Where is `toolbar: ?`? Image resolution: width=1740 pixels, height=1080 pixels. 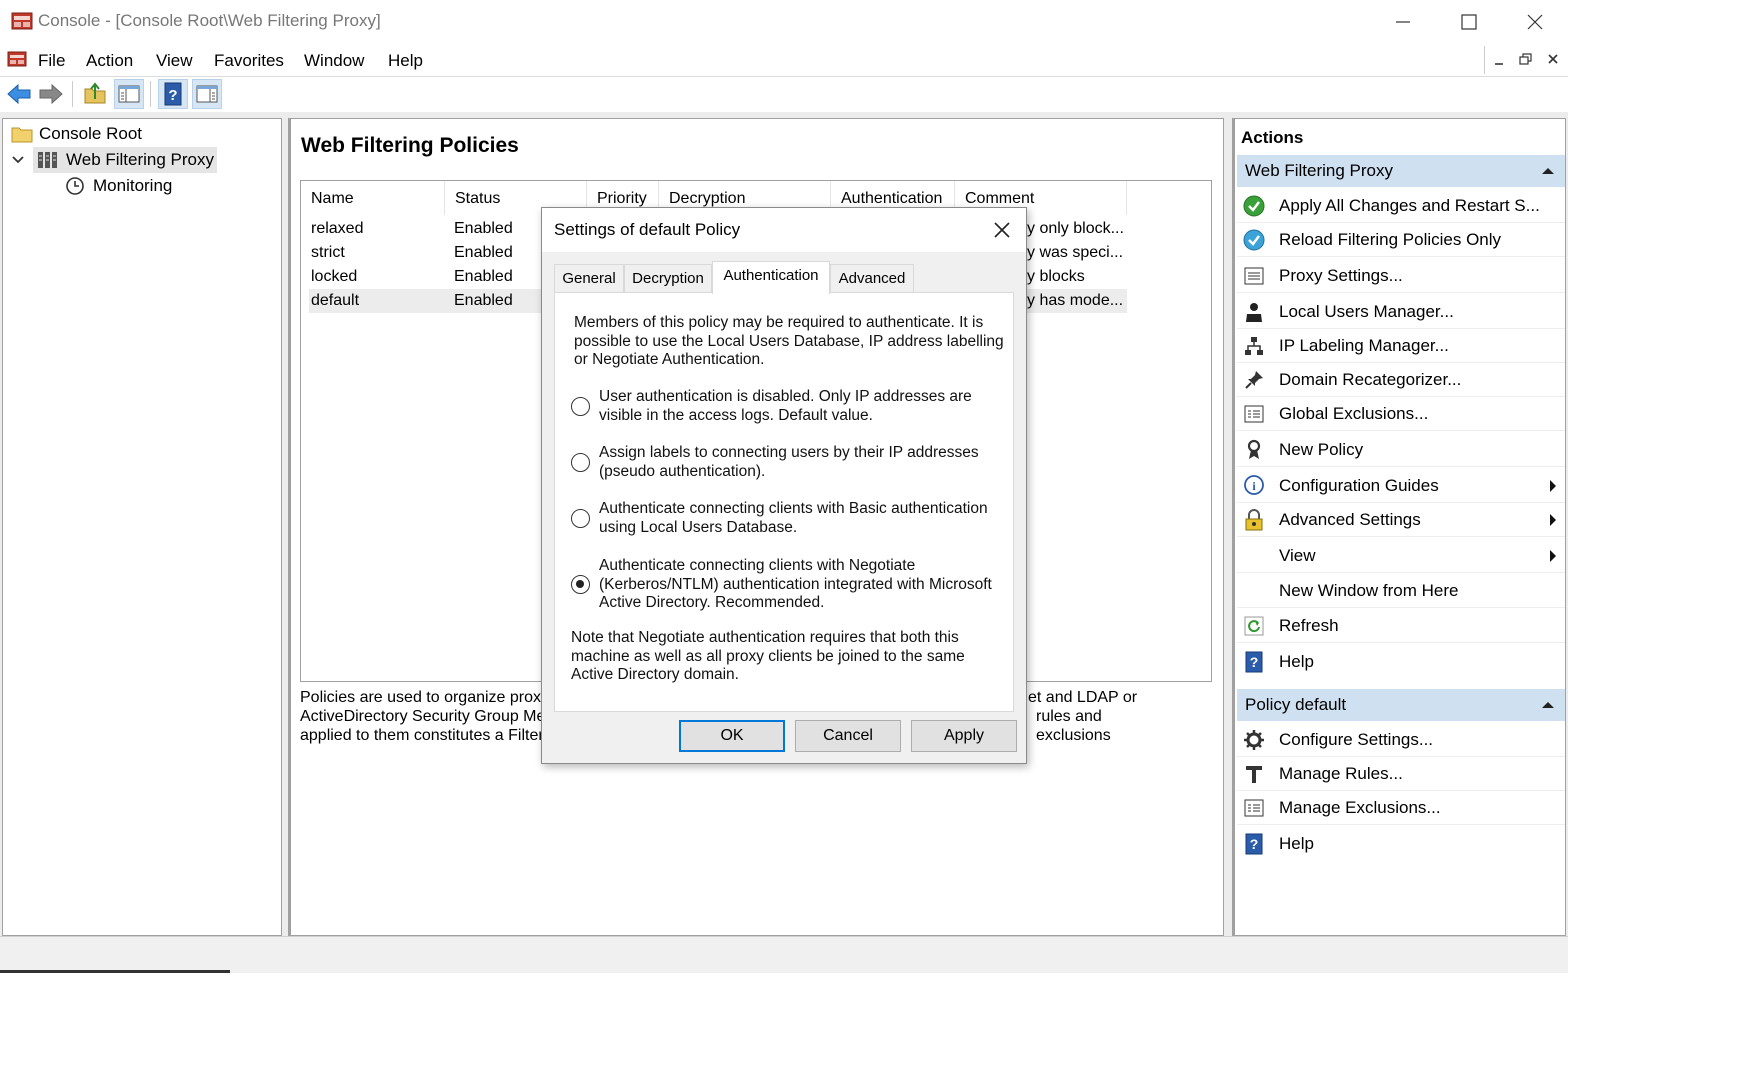
toolbar: ? is located at coordinates (784, 93).